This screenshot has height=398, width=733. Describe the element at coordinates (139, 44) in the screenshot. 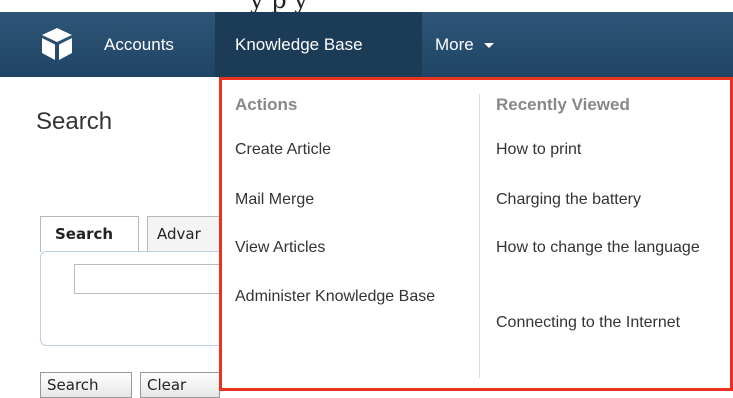

I see `nav-item-accounts: Accounts` at that location.